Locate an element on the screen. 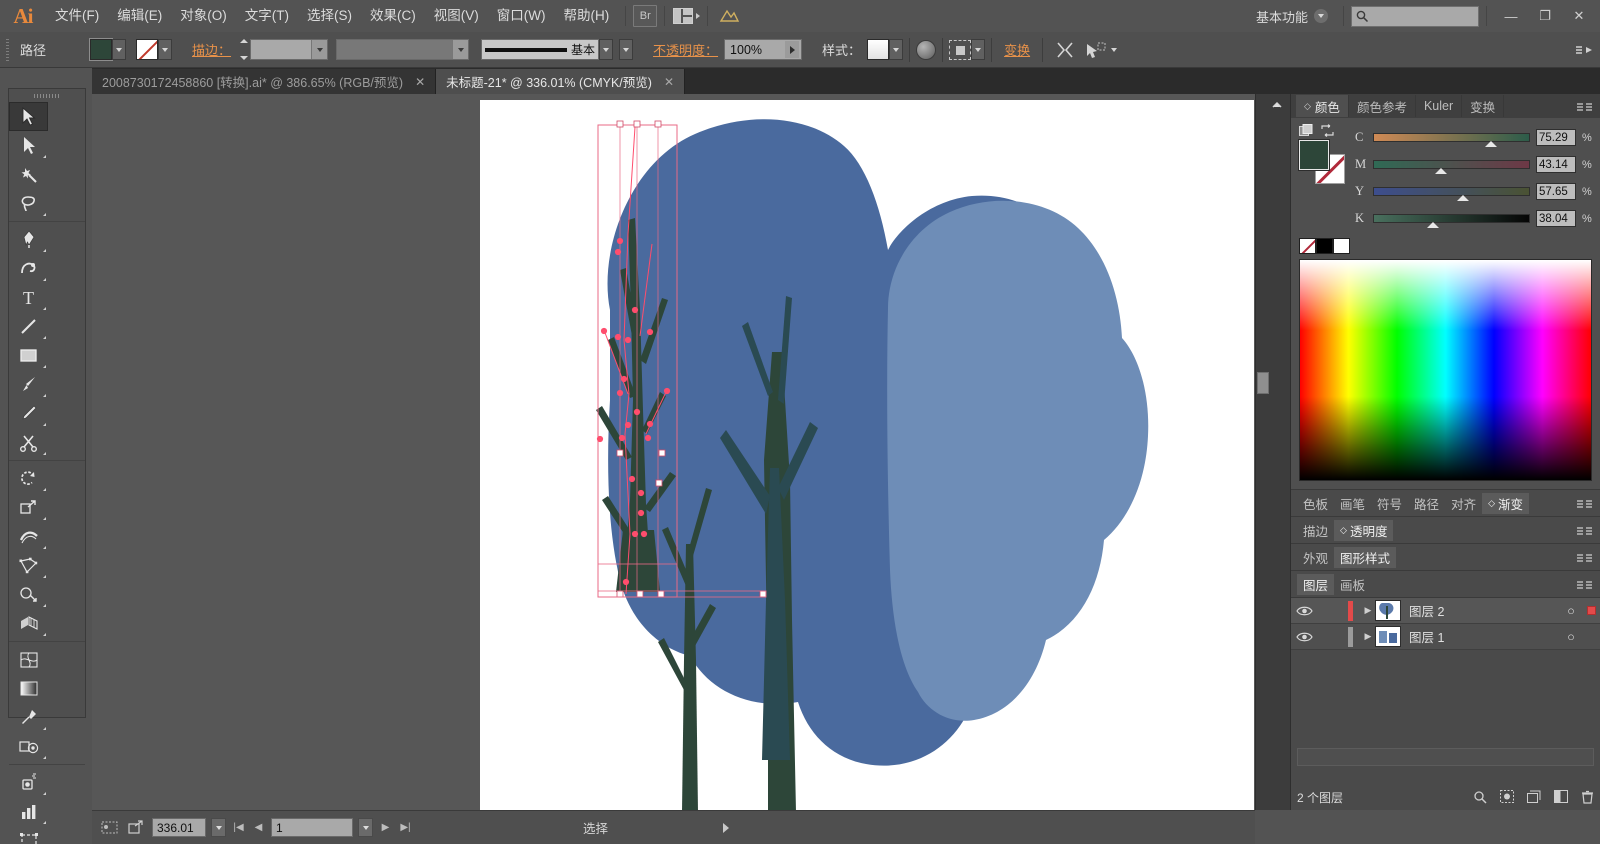  chevron-down-icon is located at coordinates (319, 49).